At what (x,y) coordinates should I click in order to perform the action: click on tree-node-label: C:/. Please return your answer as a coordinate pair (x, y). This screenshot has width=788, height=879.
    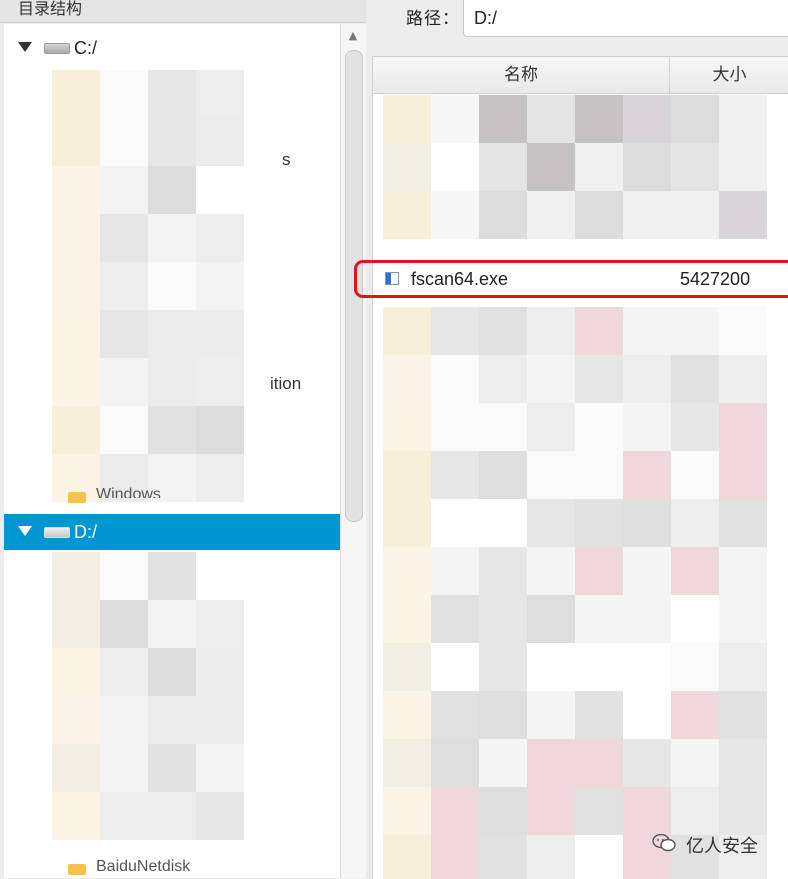
    Looking at the image, I should click on (86, 48).